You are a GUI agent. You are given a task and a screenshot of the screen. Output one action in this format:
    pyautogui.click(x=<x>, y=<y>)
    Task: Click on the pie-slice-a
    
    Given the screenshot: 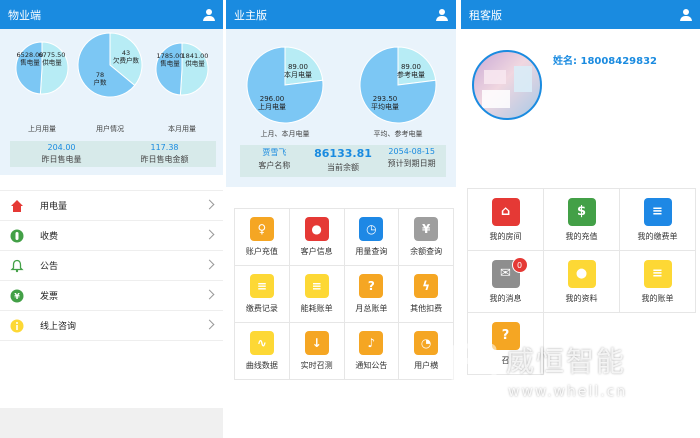 What is the action you would take?
    pyautogui.click(x=194, y=69)
    